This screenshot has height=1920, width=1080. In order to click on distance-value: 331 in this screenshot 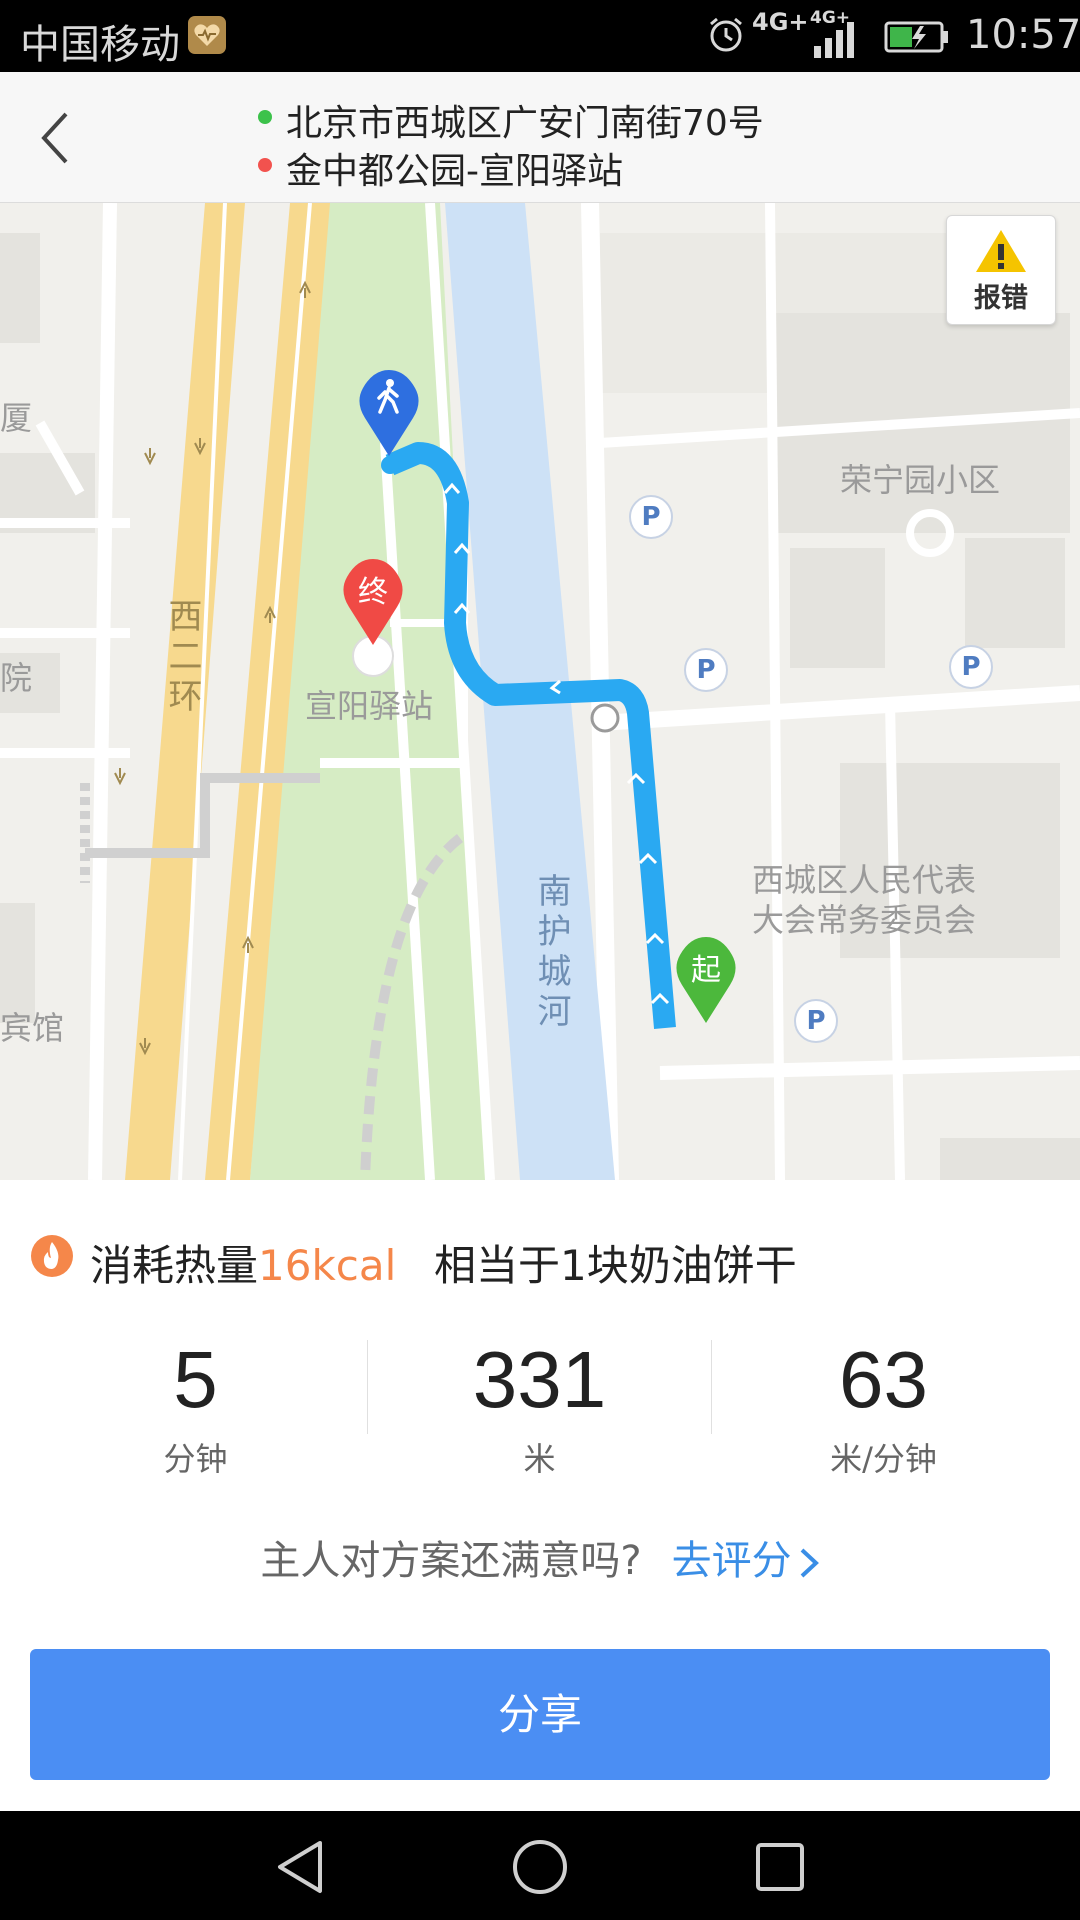, I will do `click(539, 1379)`.